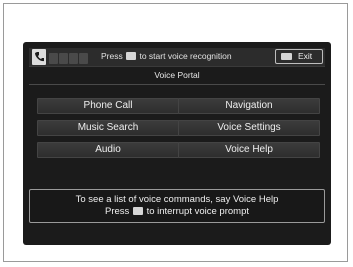 The image size is (353, 267). I want to click on voice-prompt-text: Press to start voice recognition, so click(166, 56).